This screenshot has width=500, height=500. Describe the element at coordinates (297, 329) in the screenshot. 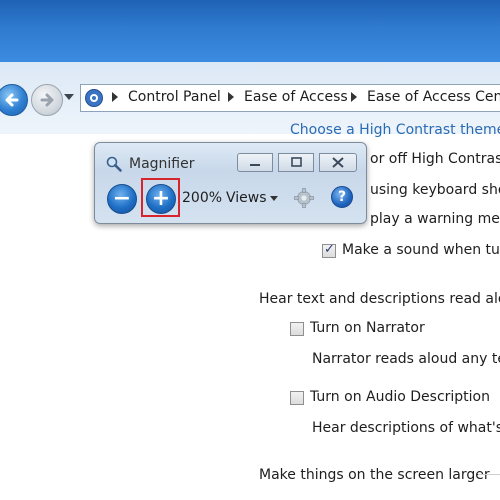

I see `narrator-checkbox` at that location.